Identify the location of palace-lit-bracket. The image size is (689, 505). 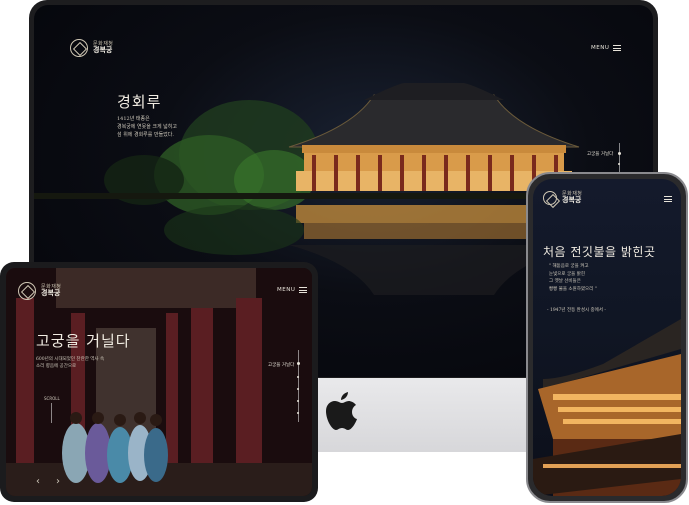
(617, 409).